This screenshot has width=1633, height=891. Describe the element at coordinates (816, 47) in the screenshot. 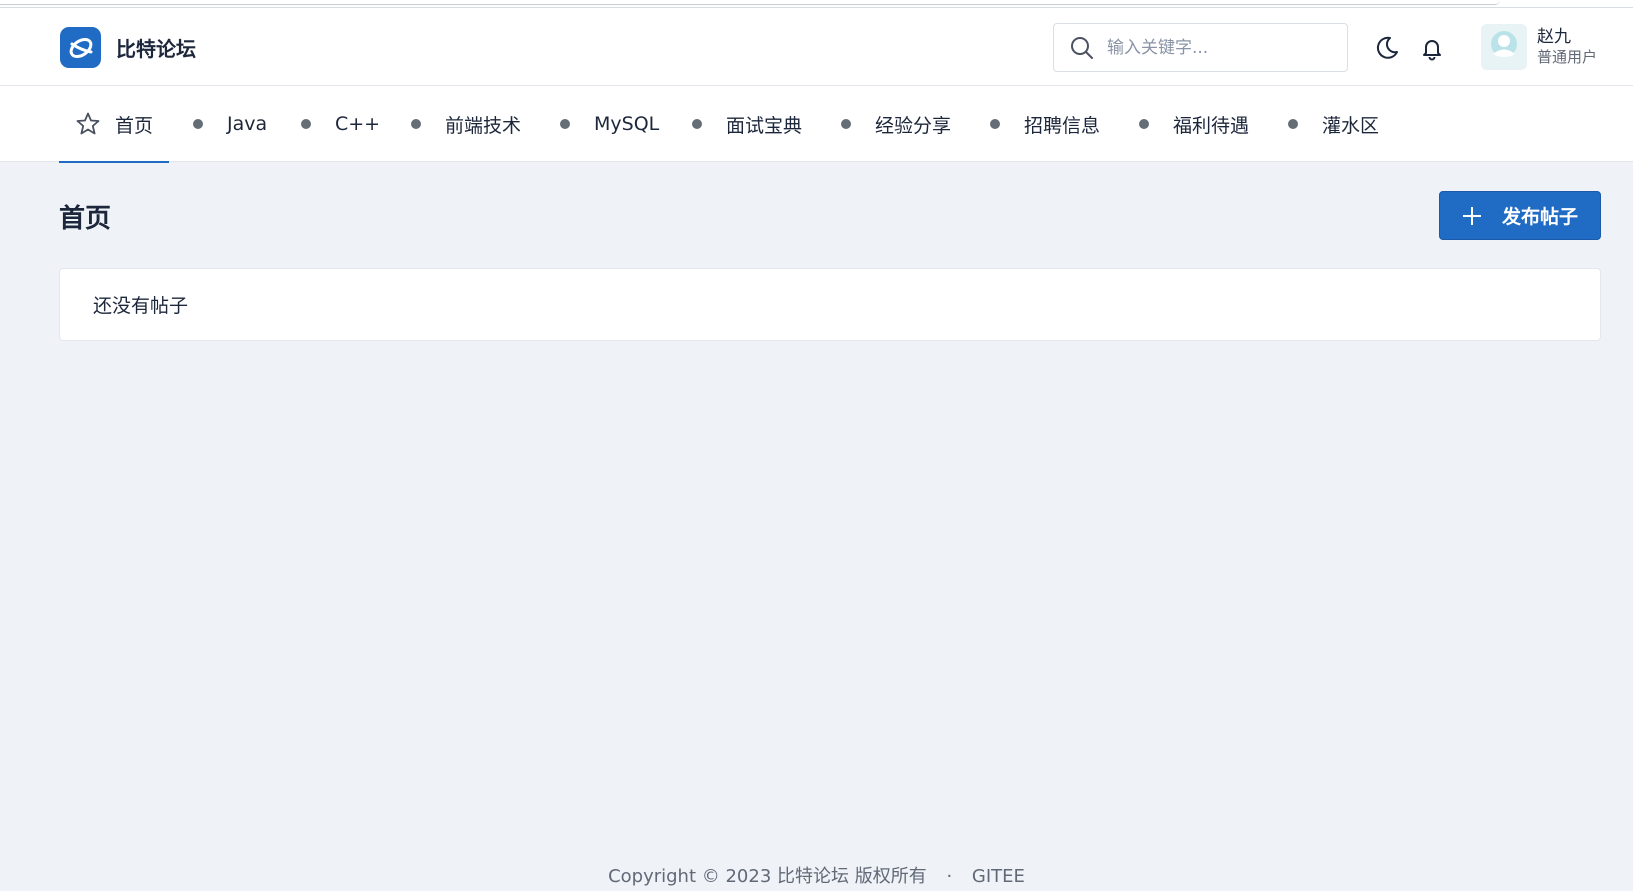

I see `top-navbar: 比特论坛 赵九 普通用户` at that location.